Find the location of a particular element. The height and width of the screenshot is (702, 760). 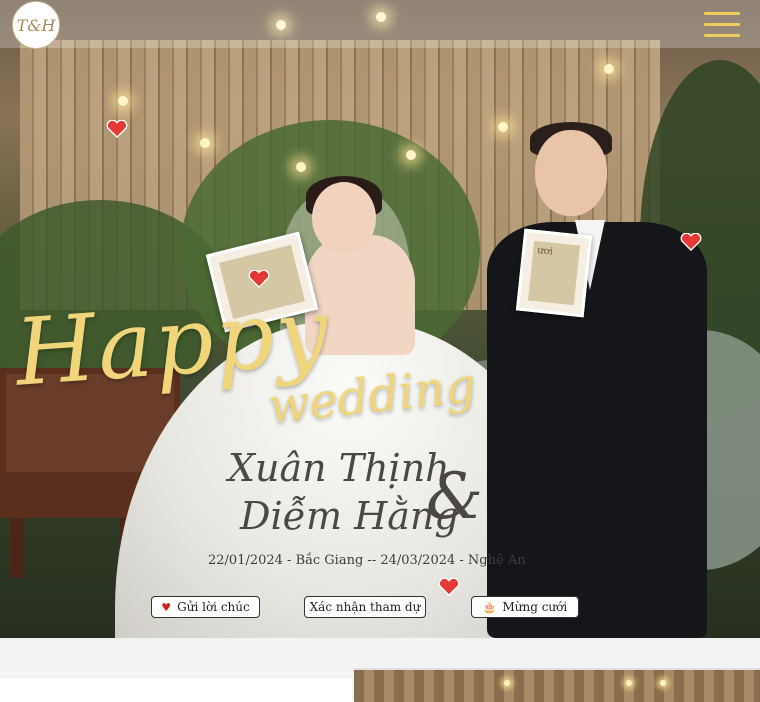

gift-button: 🎂 Mừng cưới is located at coordinates (525, 607).